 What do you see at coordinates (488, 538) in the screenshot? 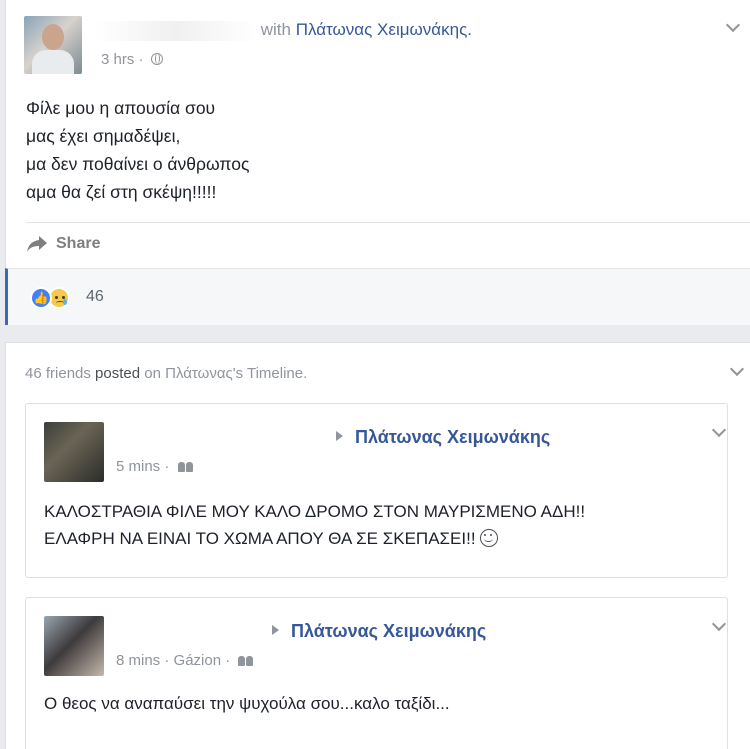
I see `smile-icon` at bounding box center [488, 538].